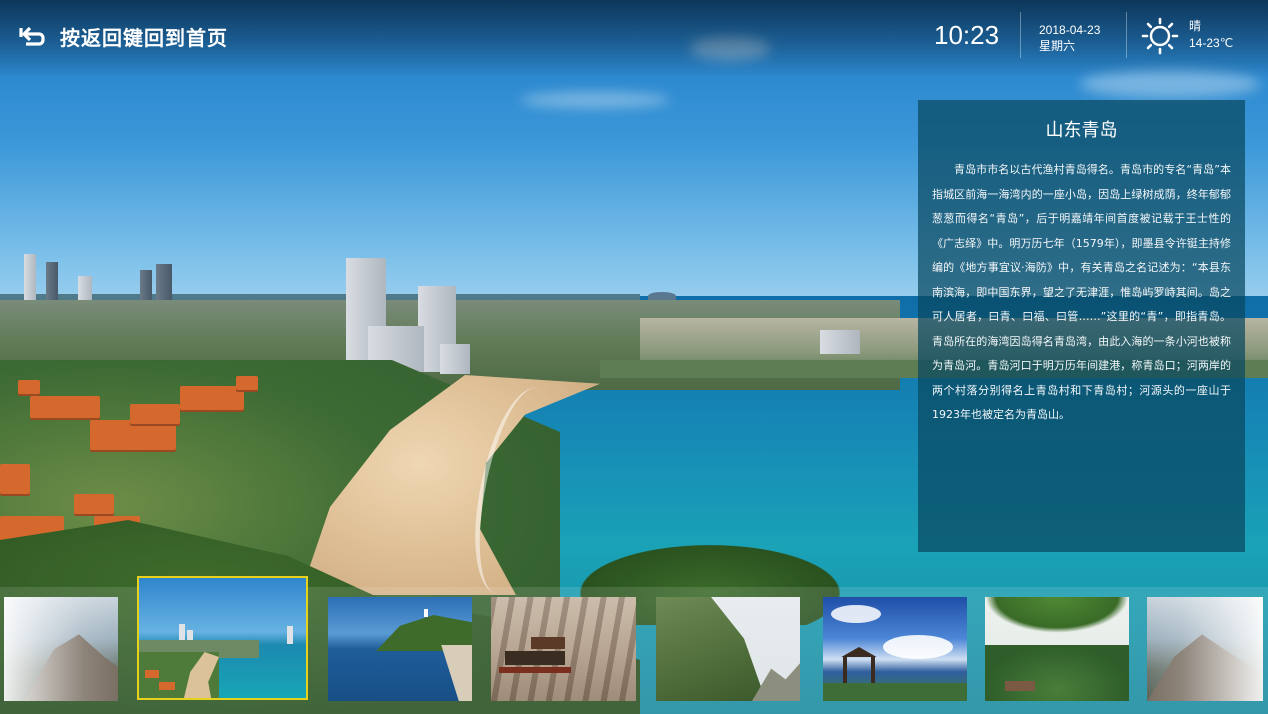  Describe the element at coordinates (1160, 38) in the screenshot. I see `sun-icon` at that location.